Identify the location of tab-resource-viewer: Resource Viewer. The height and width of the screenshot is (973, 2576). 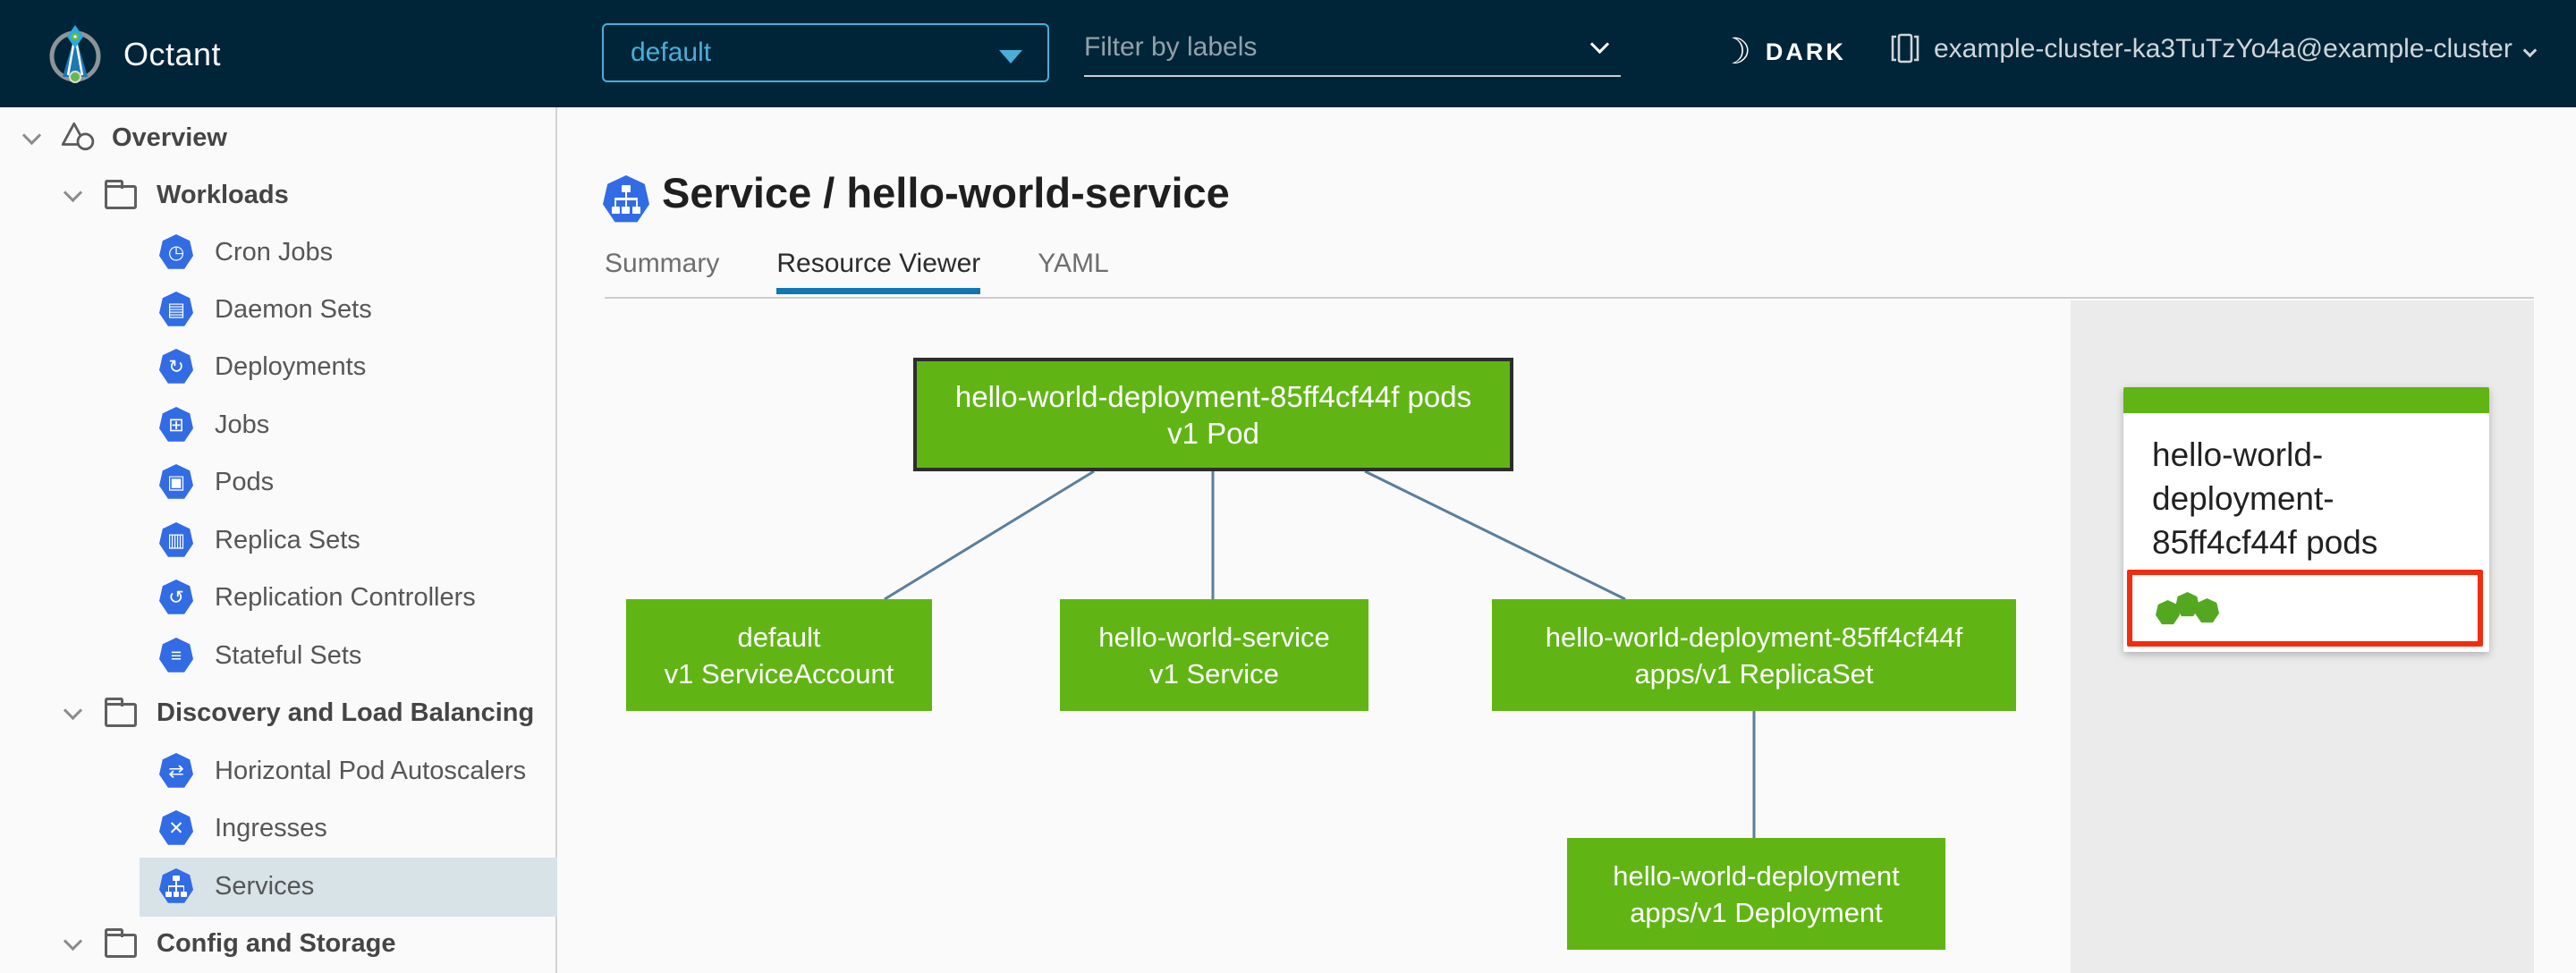
(878, 271).